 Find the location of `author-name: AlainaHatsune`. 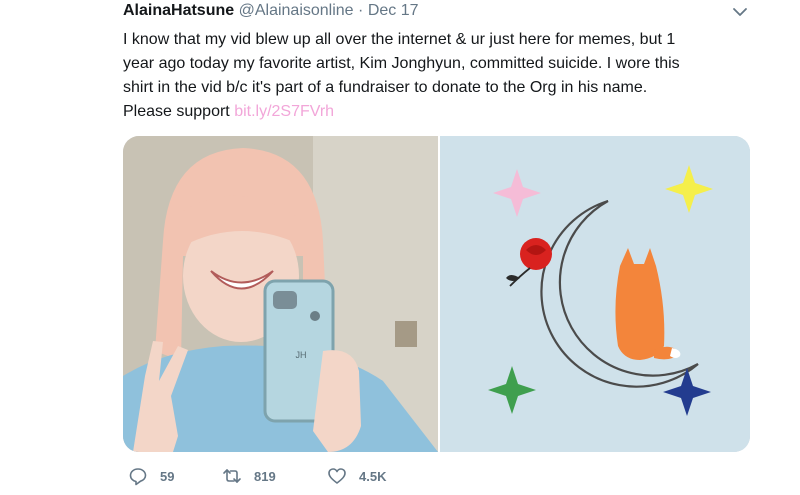

author-name: AlainaHatsune is located at coordinates (178, 10).